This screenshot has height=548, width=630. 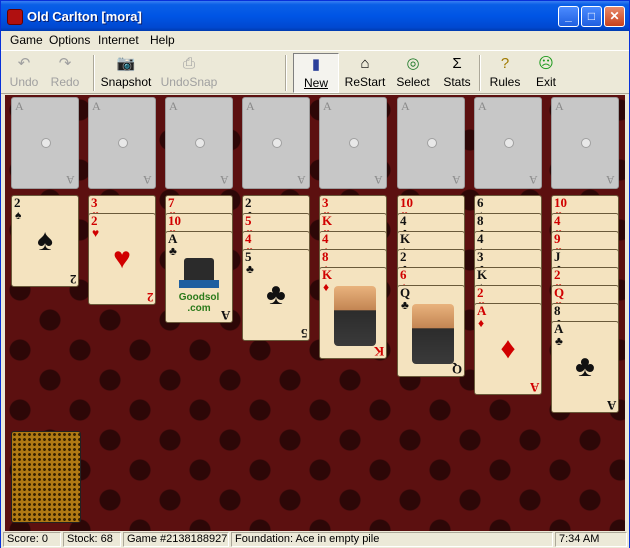 What do you see at coordinates (118, 40) in the screenshot?
I see `menu-internet: Internet` at bounding box center [118, 40].